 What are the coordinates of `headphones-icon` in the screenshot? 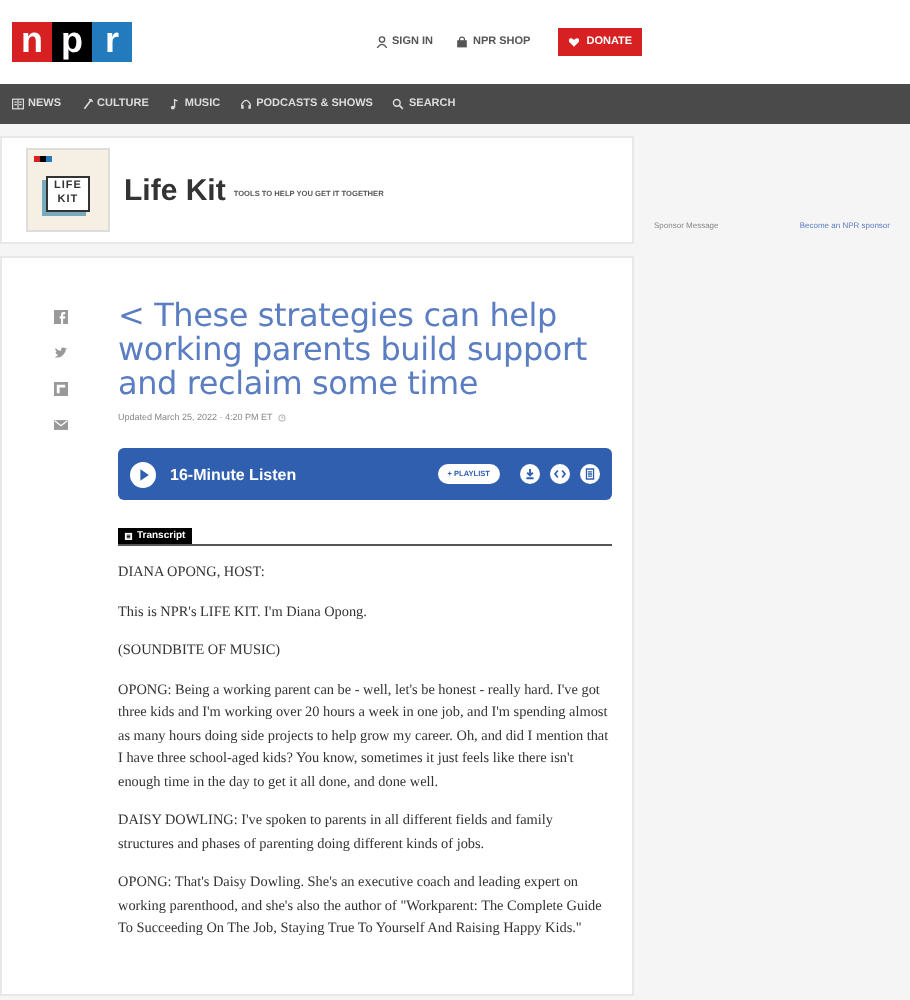 It's located at (246, 104).